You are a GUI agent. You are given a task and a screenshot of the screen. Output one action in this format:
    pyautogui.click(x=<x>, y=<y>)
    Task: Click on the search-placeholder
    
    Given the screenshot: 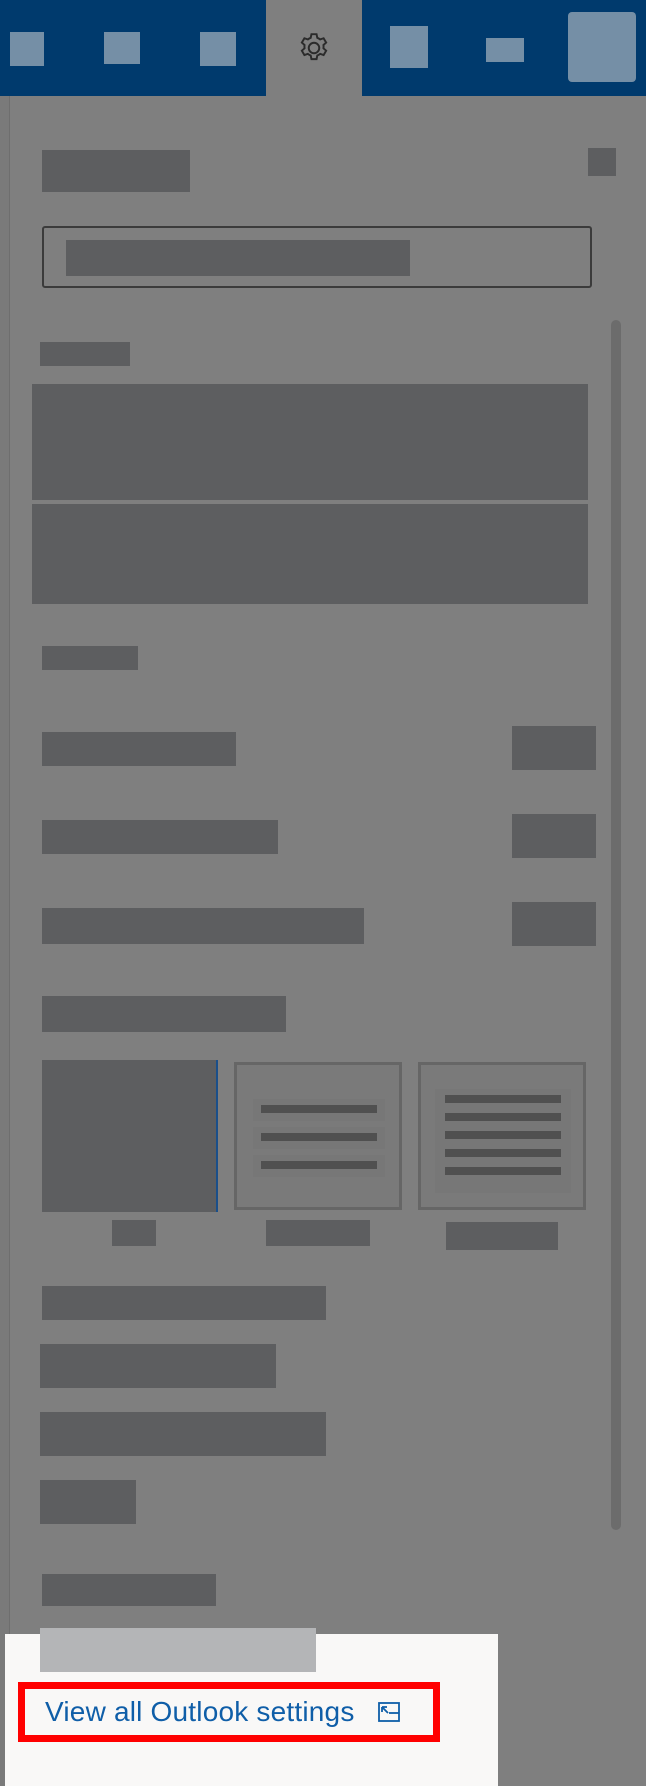 What is the action you would take?
    pyautogui.click(x=238, y=258)
    